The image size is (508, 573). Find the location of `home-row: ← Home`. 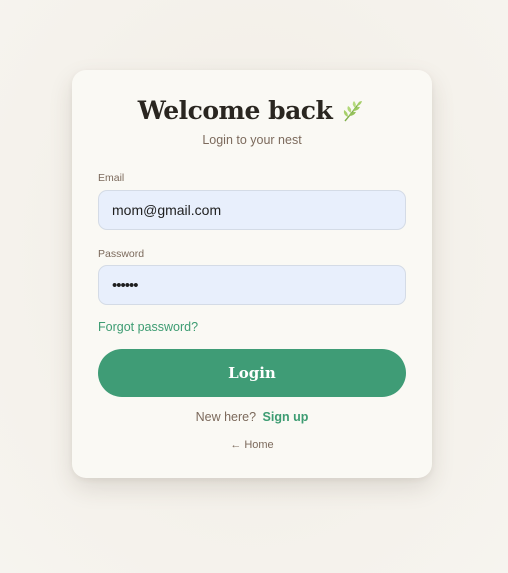

home-row: ← Home is located at coordinates (252, 445).